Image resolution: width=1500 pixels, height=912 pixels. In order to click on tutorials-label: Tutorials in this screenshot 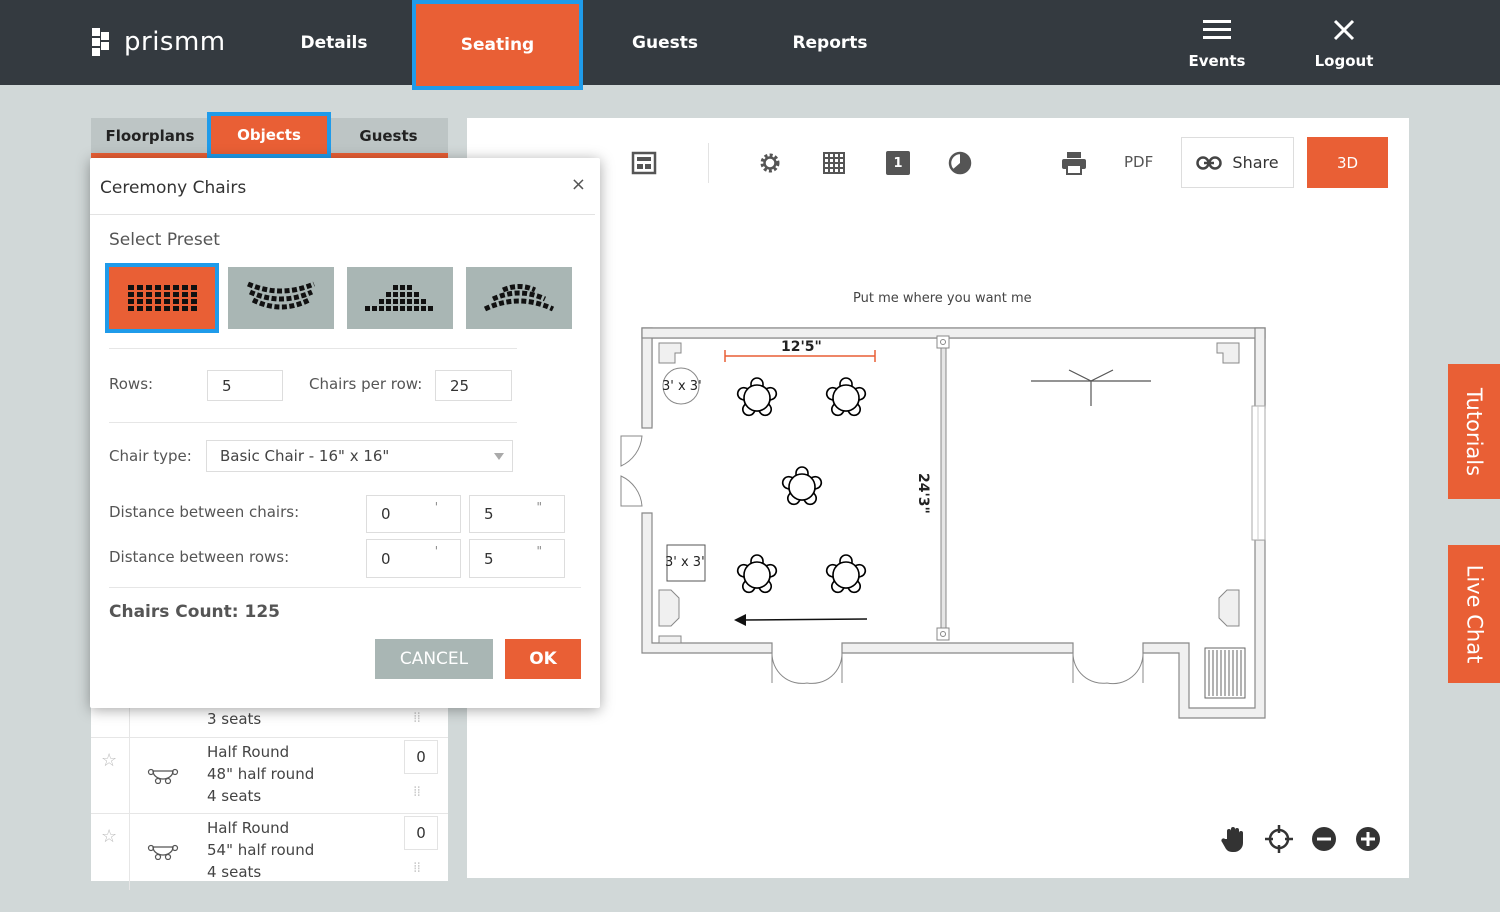, I will do `click(1474, 431)`.